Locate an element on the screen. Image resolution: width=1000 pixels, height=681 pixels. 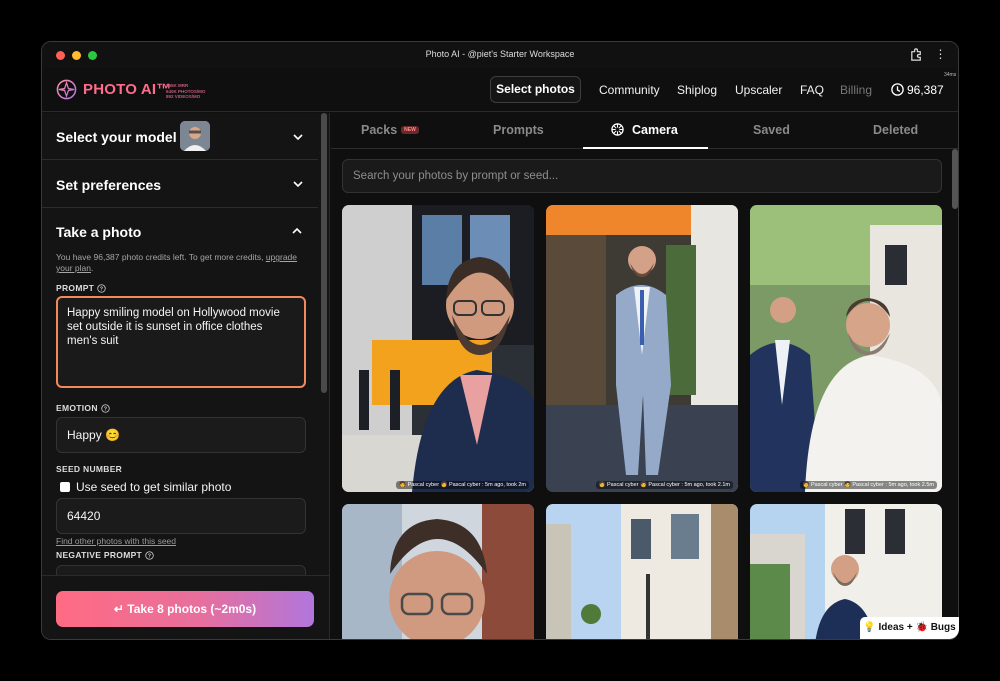
negative-prompt-label-text: NEGATIVE PROMPT is located at coordinates (99, 555).